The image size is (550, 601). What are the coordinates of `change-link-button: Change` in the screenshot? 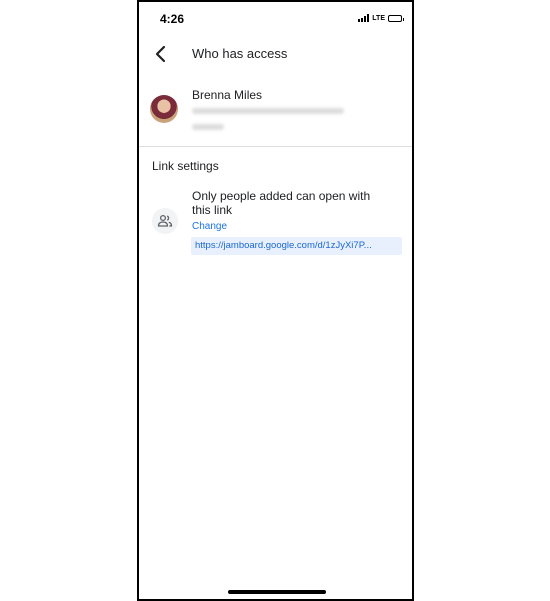 It's located at (209, 226).